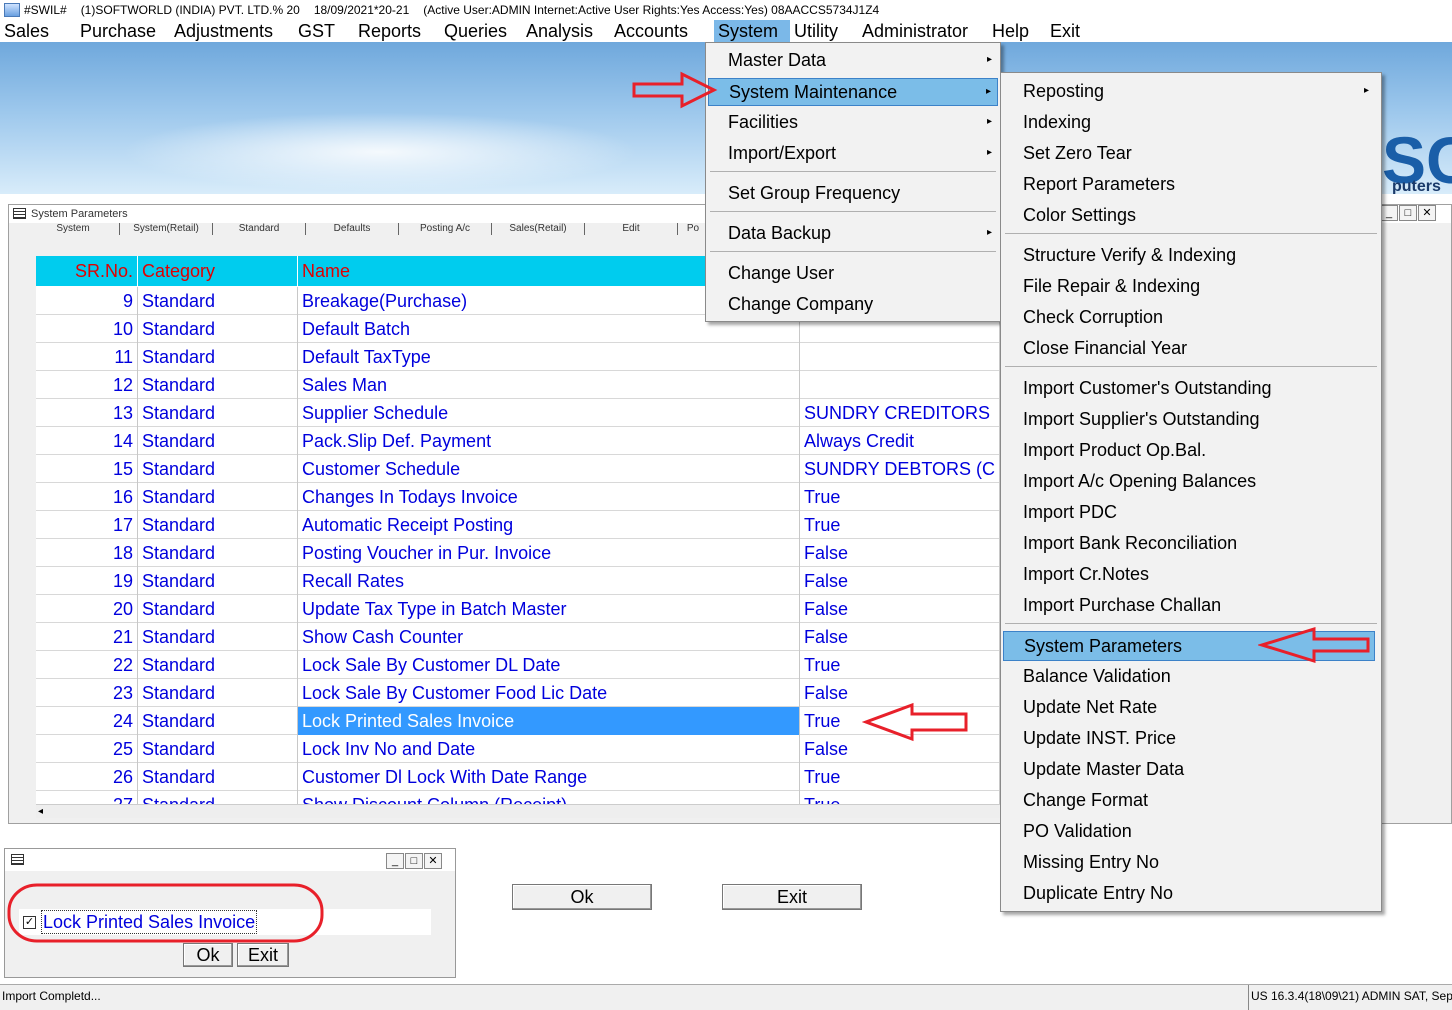 The width and height of the screenshot is (1452, 1010). I want to click on cell-sr-no: 26, so click(87, 777).